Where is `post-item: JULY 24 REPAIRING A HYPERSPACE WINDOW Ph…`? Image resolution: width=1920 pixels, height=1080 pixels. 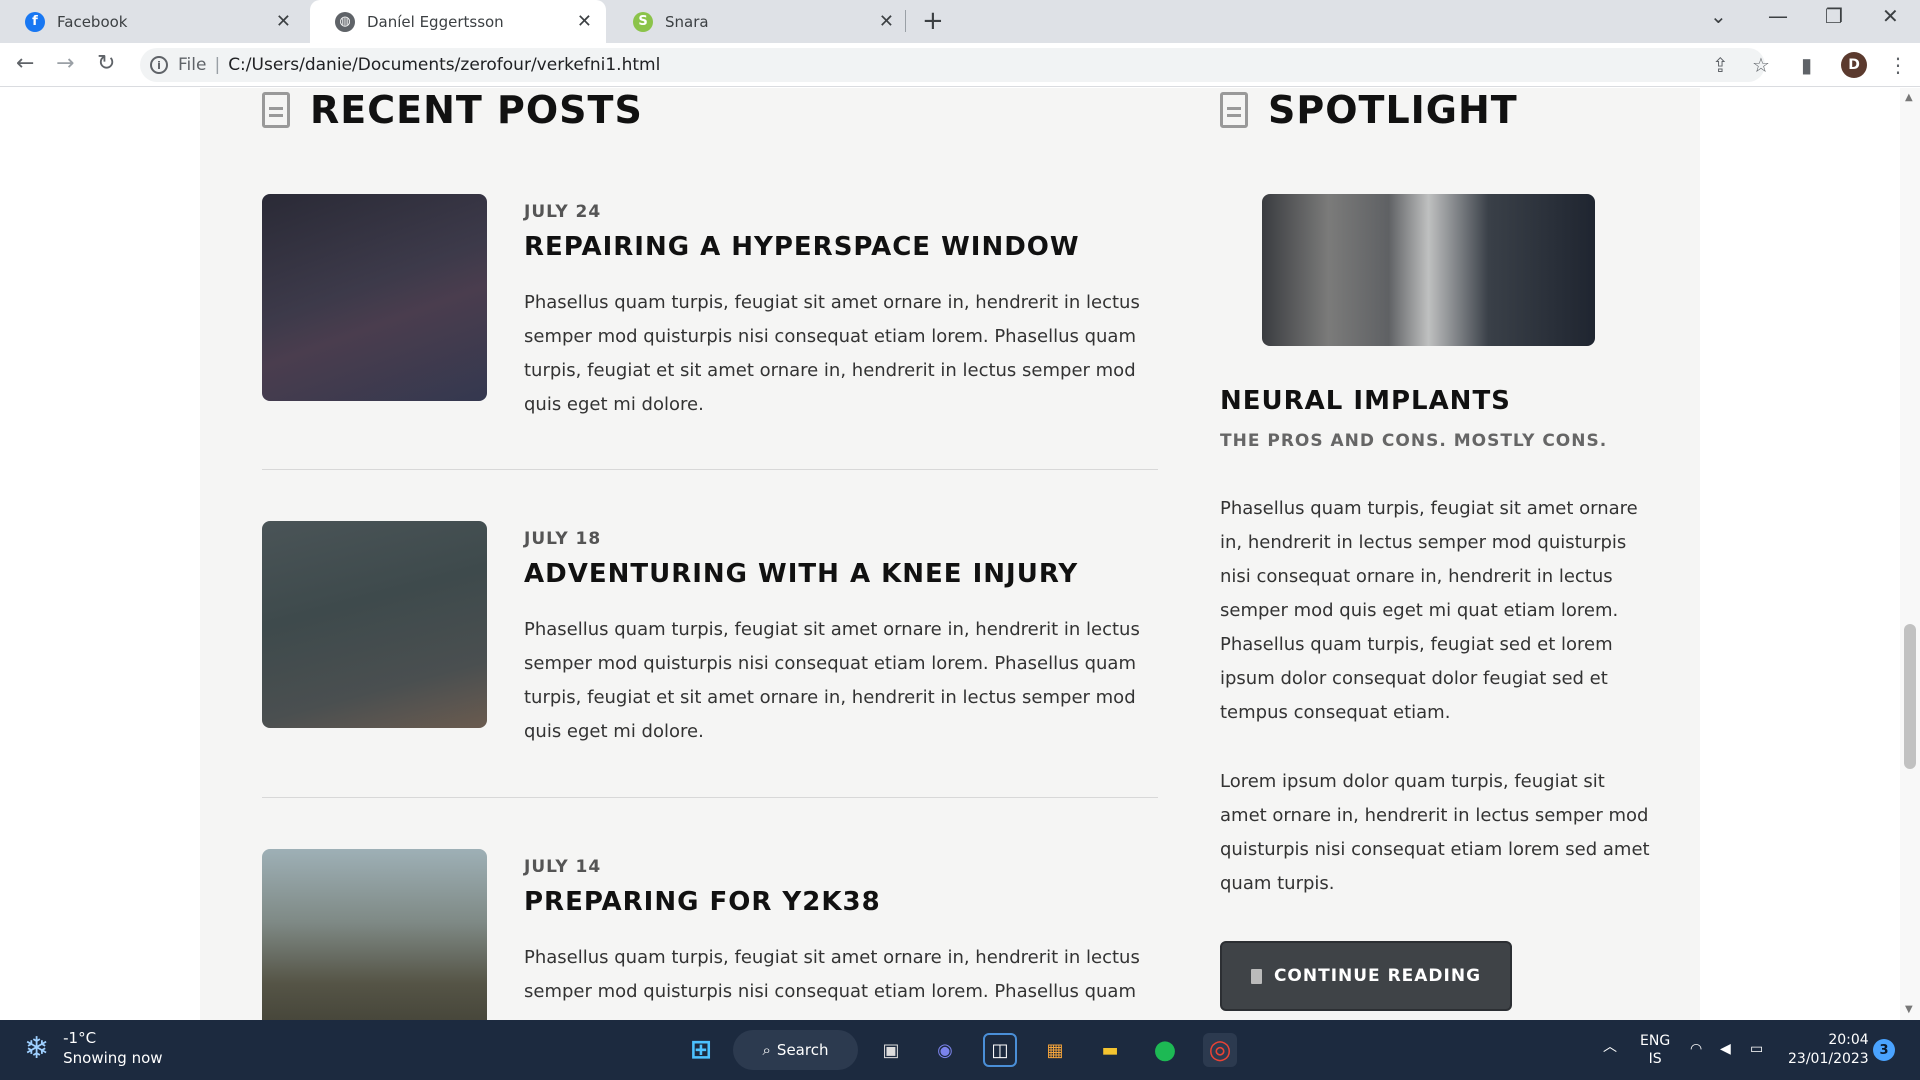 post-item: JULY 24 REPAIRING A HYPERSPACE WINDOW Ph… is located at coordinates (710, 304).